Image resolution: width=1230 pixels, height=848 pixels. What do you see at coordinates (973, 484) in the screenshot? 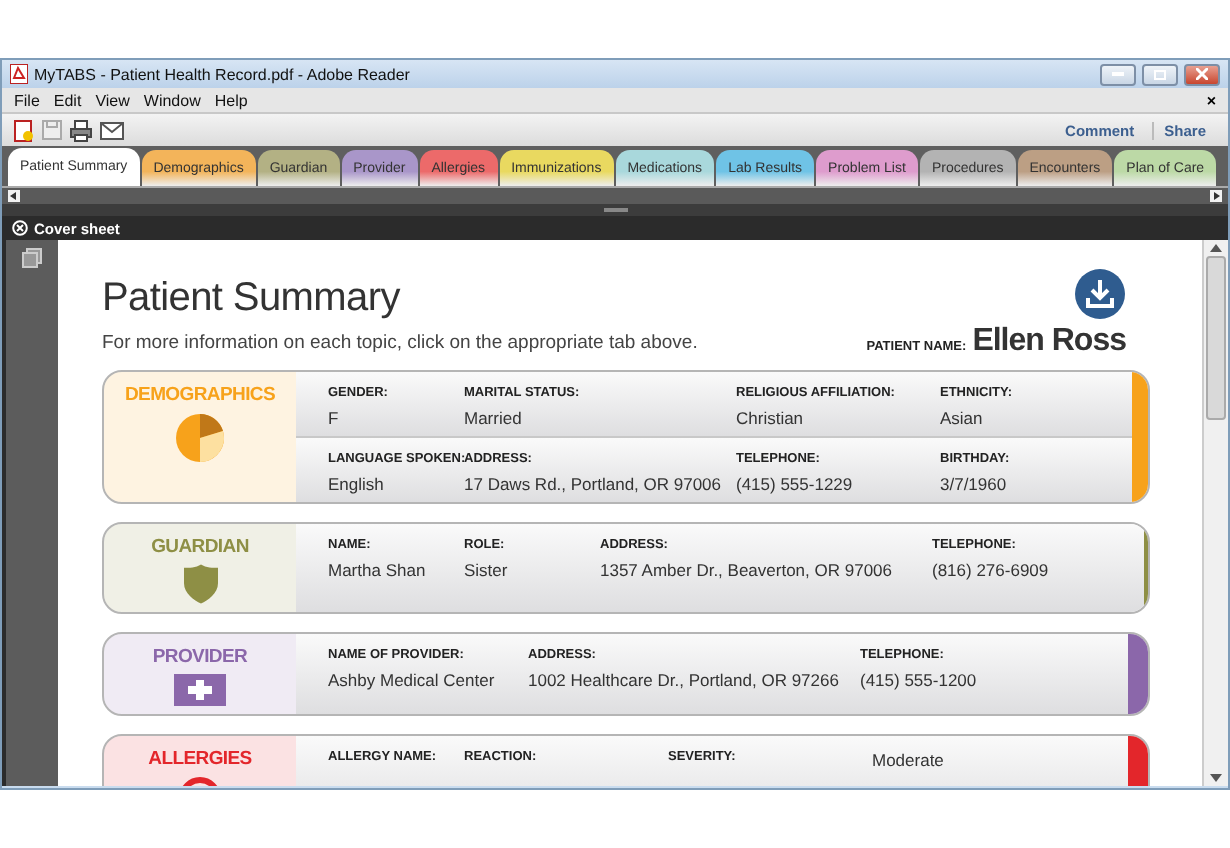
I see `field-value: 3/7/1960` at bounding box center [973, 484].